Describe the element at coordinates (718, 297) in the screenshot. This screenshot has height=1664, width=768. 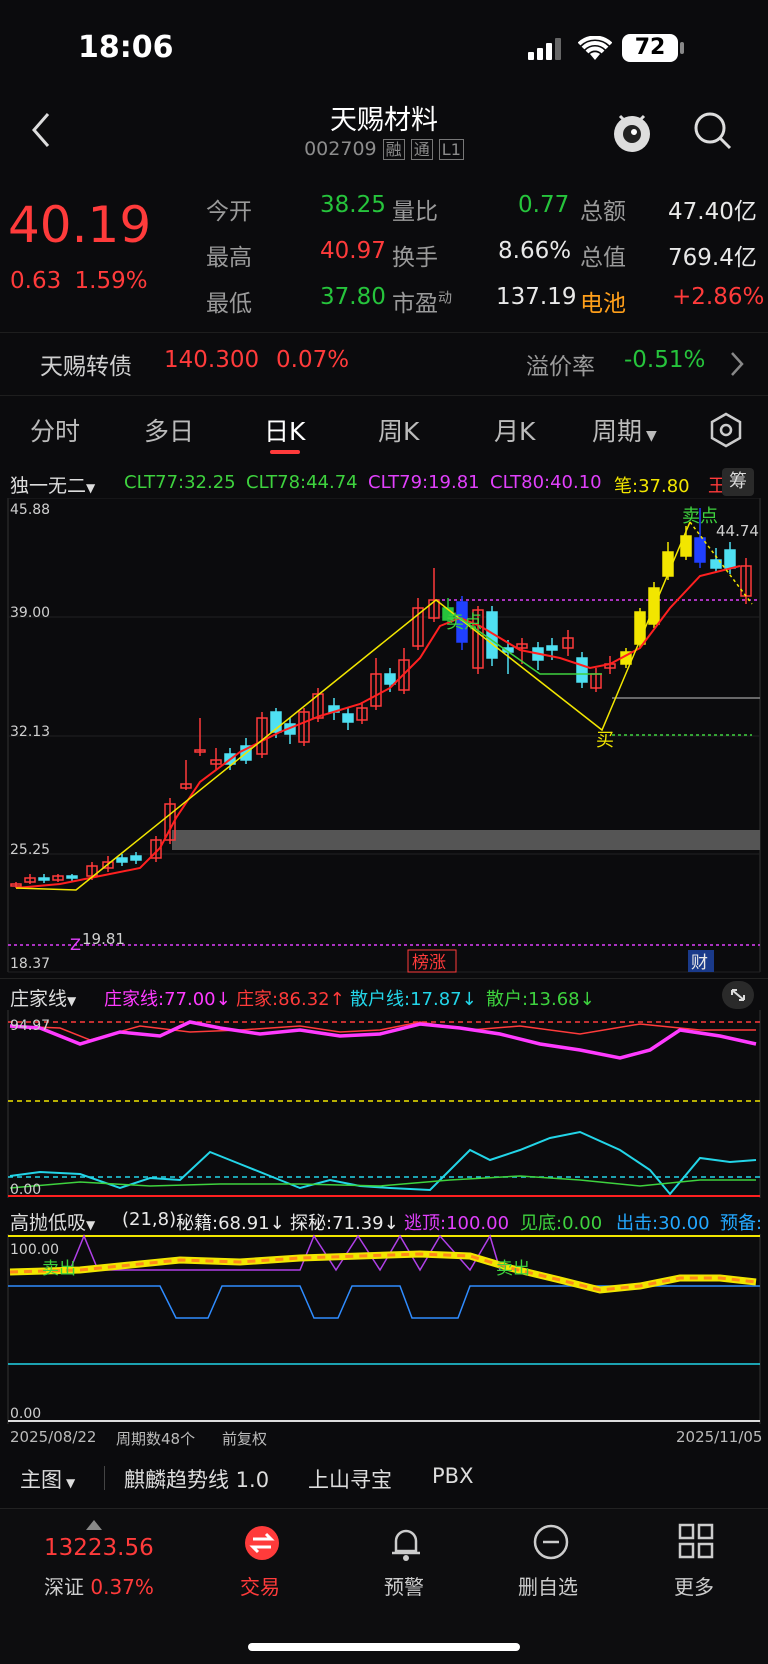
I see `sector-change: +2.86%` at that location.